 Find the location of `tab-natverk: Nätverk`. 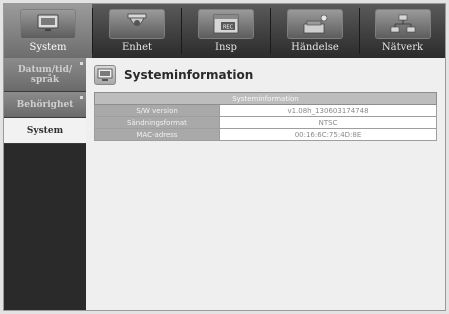

tab-natverk: Nätverk is located at coordinates (402, 31).